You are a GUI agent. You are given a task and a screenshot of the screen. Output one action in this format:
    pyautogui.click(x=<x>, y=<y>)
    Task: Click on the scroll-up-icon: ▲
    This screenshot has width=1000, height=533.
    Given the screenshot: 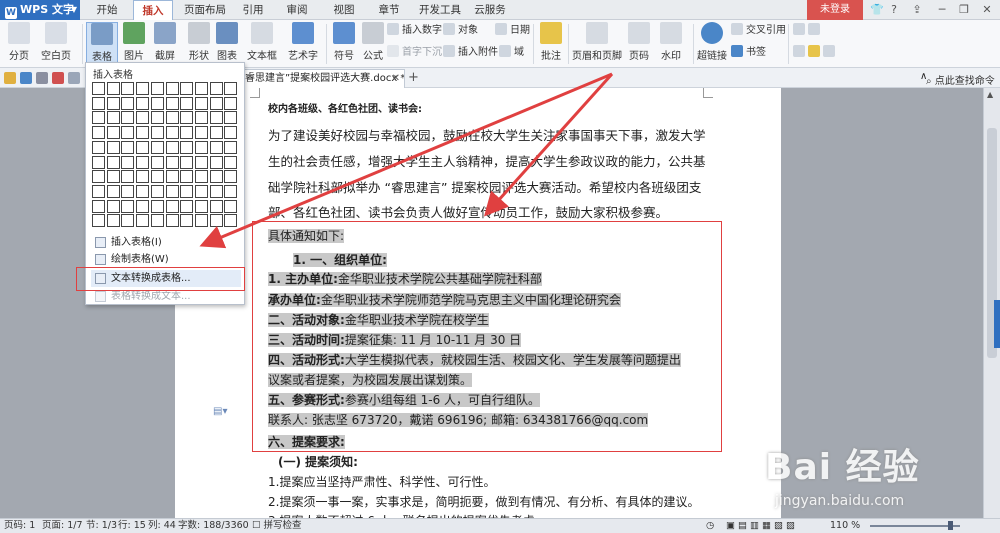 What is the action you would take?
    pyautogui.click(x=990, y=94)
    